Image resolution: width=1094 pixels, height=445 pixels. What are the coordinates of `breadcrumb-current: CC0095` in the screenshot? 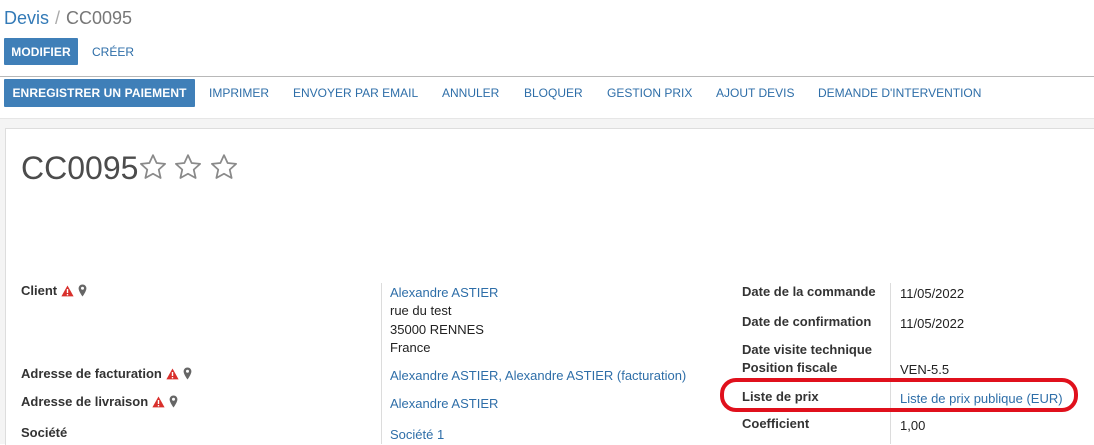 It's located at (99, 18).